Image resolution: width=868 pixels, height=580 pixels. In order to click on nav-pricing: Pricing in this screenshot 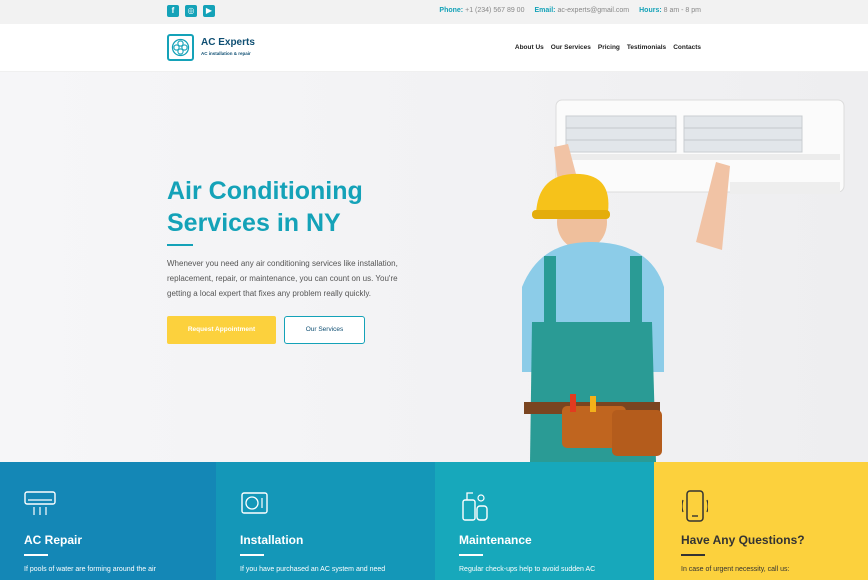, I will do `click(609, 47)`.